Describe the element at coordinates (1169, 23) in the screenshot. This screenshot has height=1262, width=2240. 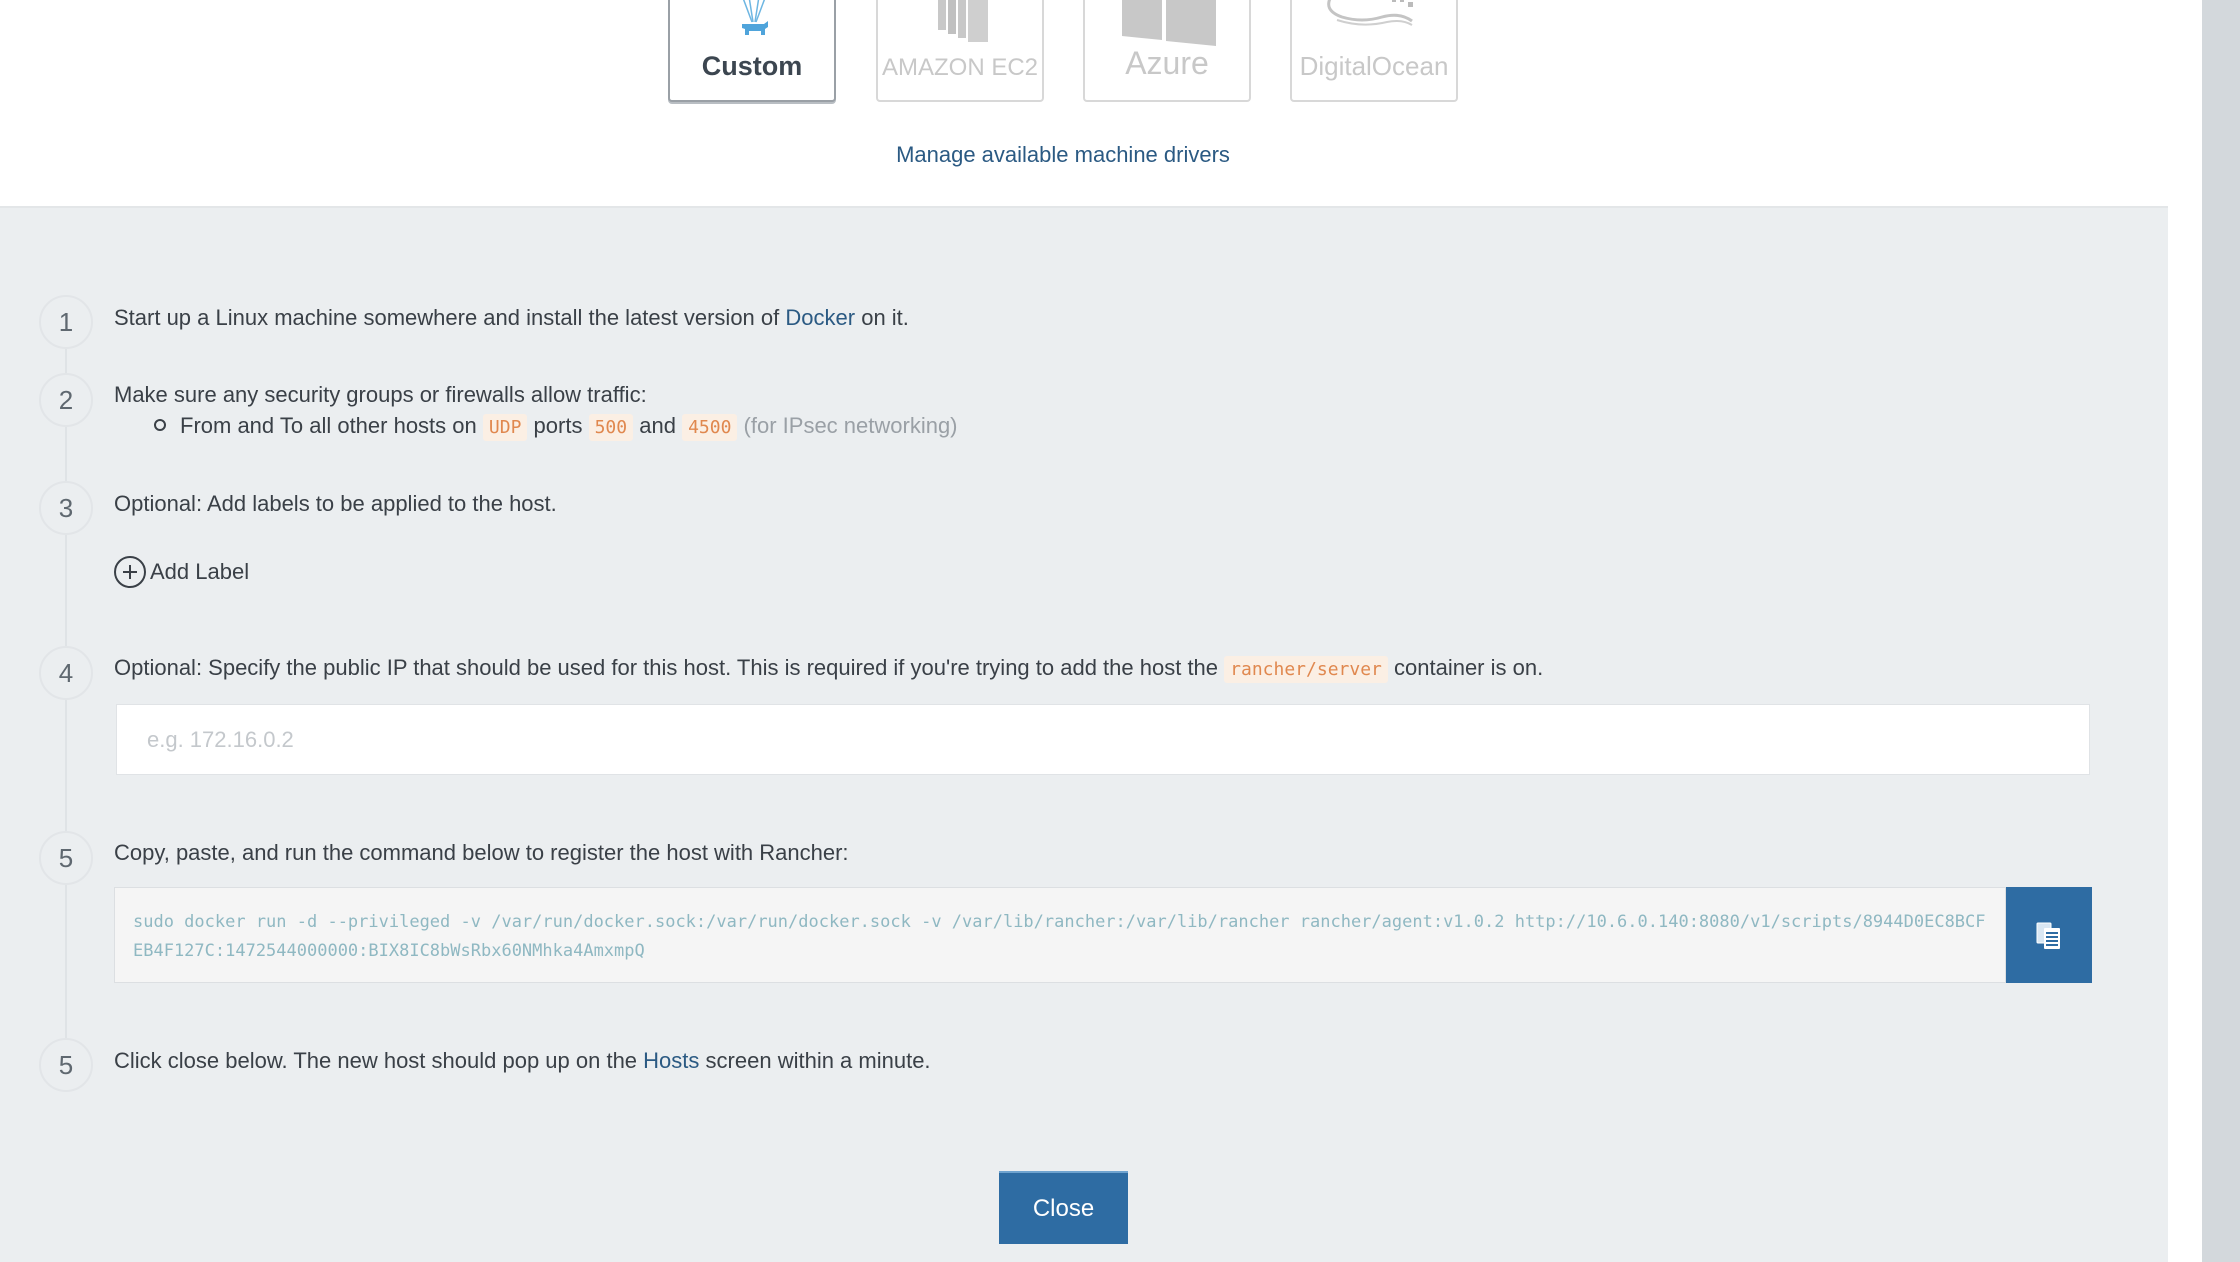
I see `windows-icon` at that location.